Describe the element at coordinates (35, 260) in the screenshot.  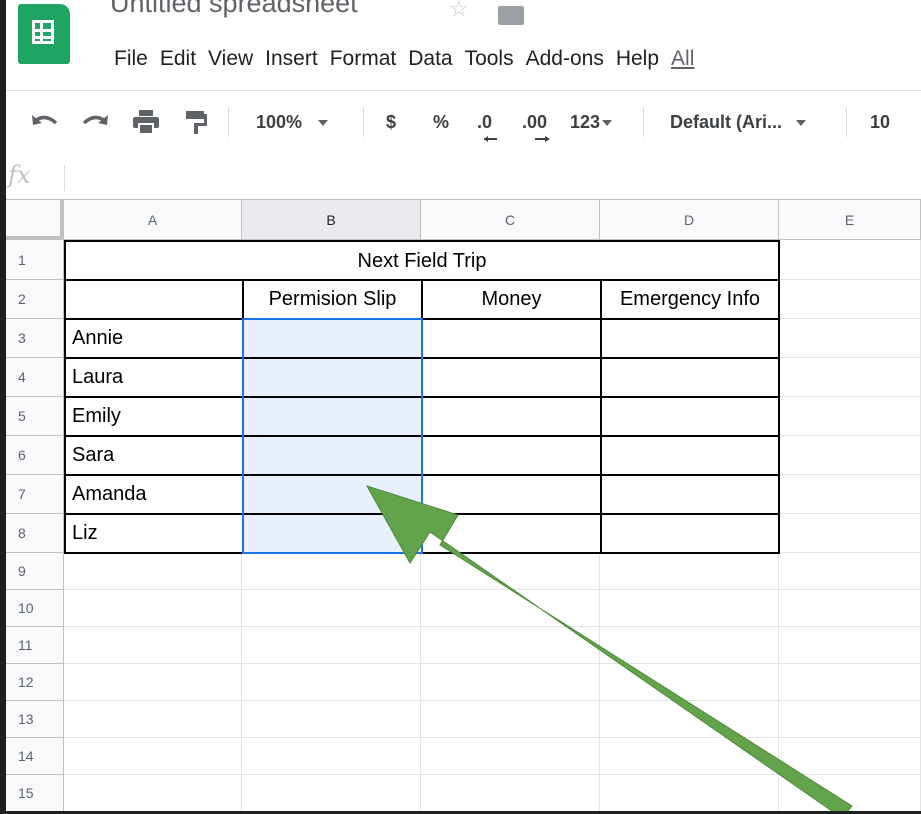
I see `row-header: 1` at that location.